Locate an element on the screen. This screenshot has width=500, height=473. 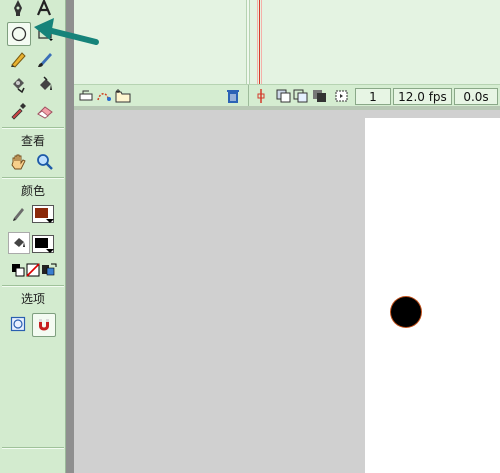
drawn-circle is located at coordinates (406, 312).